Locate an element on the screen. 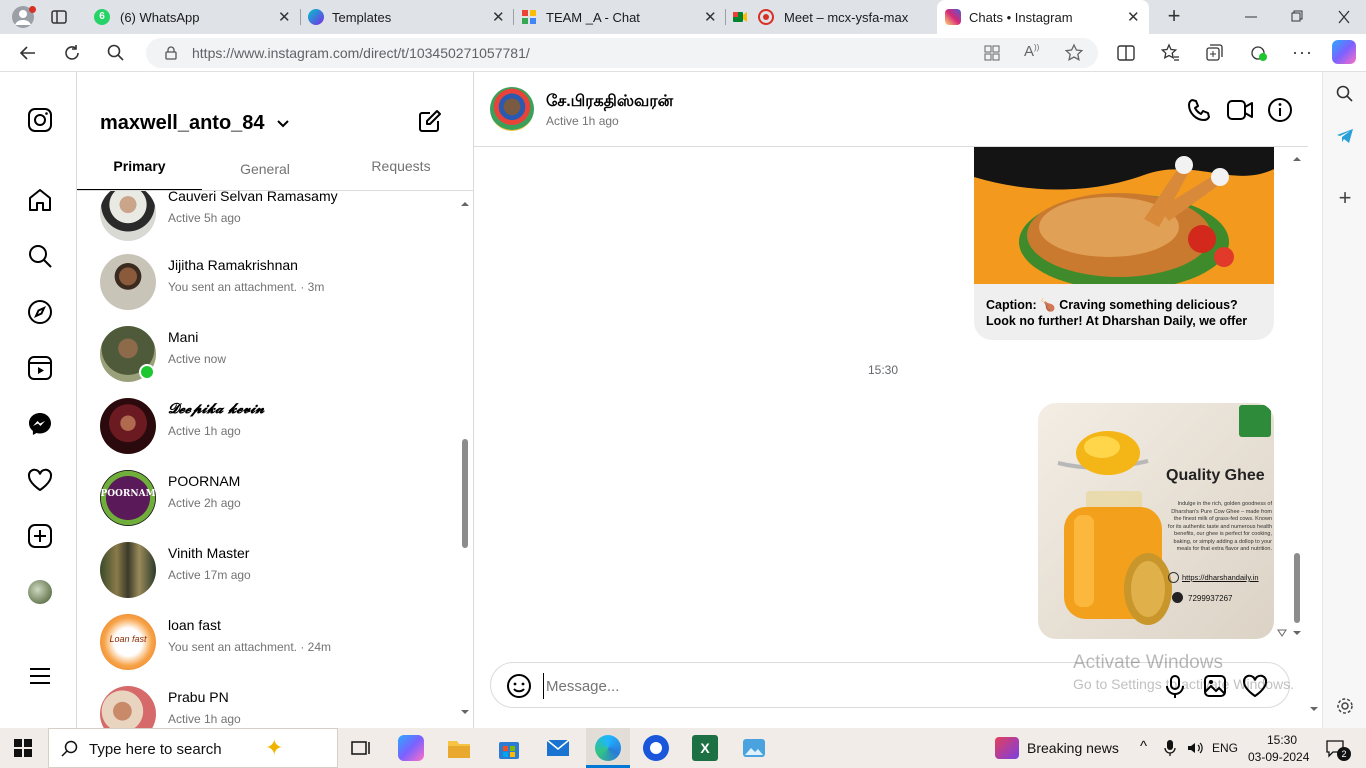 The height and width of the screenshot is (768, 1366). clock-time: 15:30 is located at coordinates (1282, 740).